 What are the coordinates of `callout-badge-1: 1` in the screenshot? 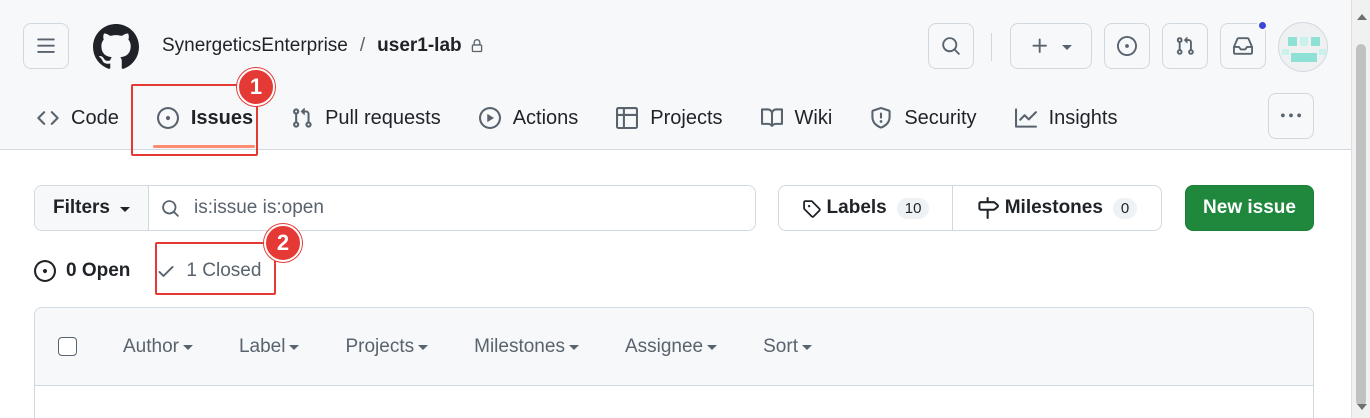 It's located at (256, 87).